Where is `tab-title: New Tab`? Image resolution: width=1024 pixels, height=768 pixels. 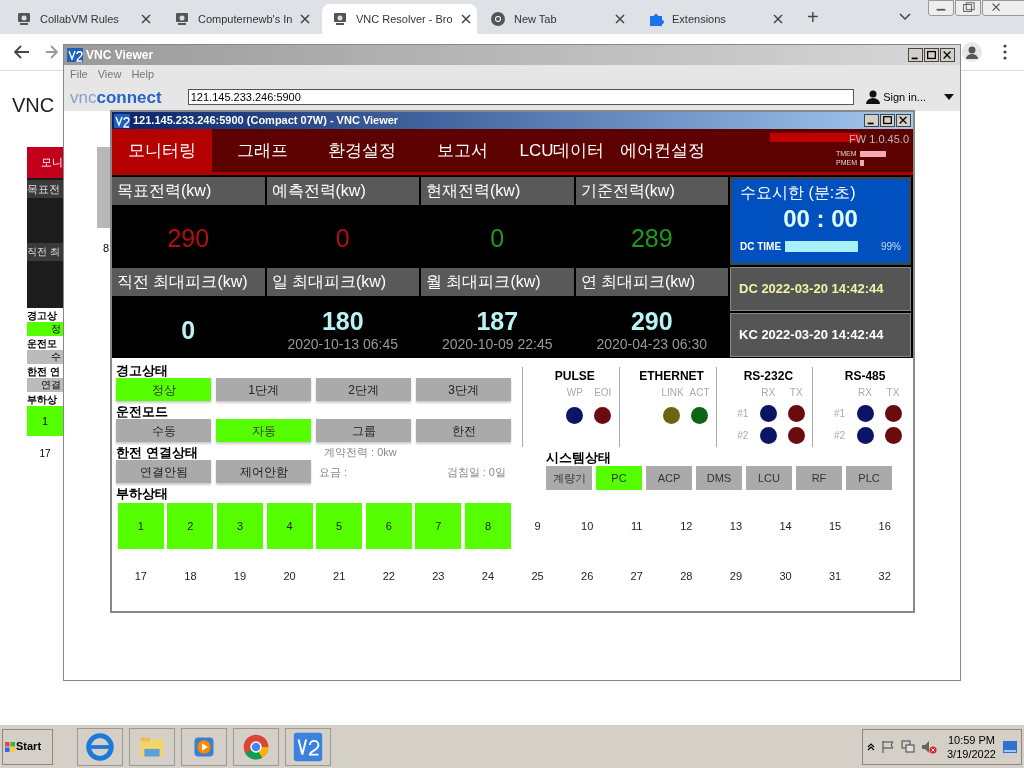
tab-title: New Tab is located at coordinates (536, 19).